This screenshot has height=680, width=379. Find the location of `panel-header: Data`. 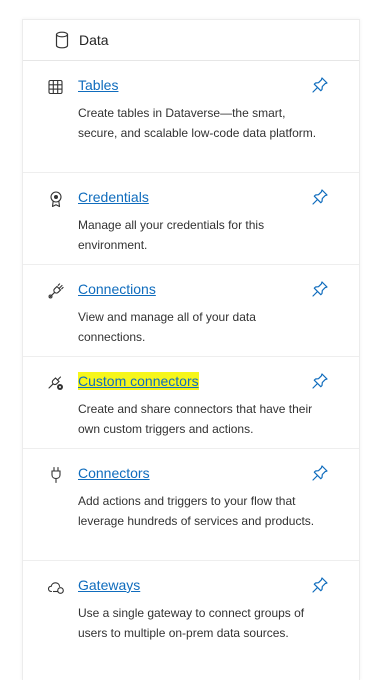

panel-header: Data is located at coordinates (191, 40).